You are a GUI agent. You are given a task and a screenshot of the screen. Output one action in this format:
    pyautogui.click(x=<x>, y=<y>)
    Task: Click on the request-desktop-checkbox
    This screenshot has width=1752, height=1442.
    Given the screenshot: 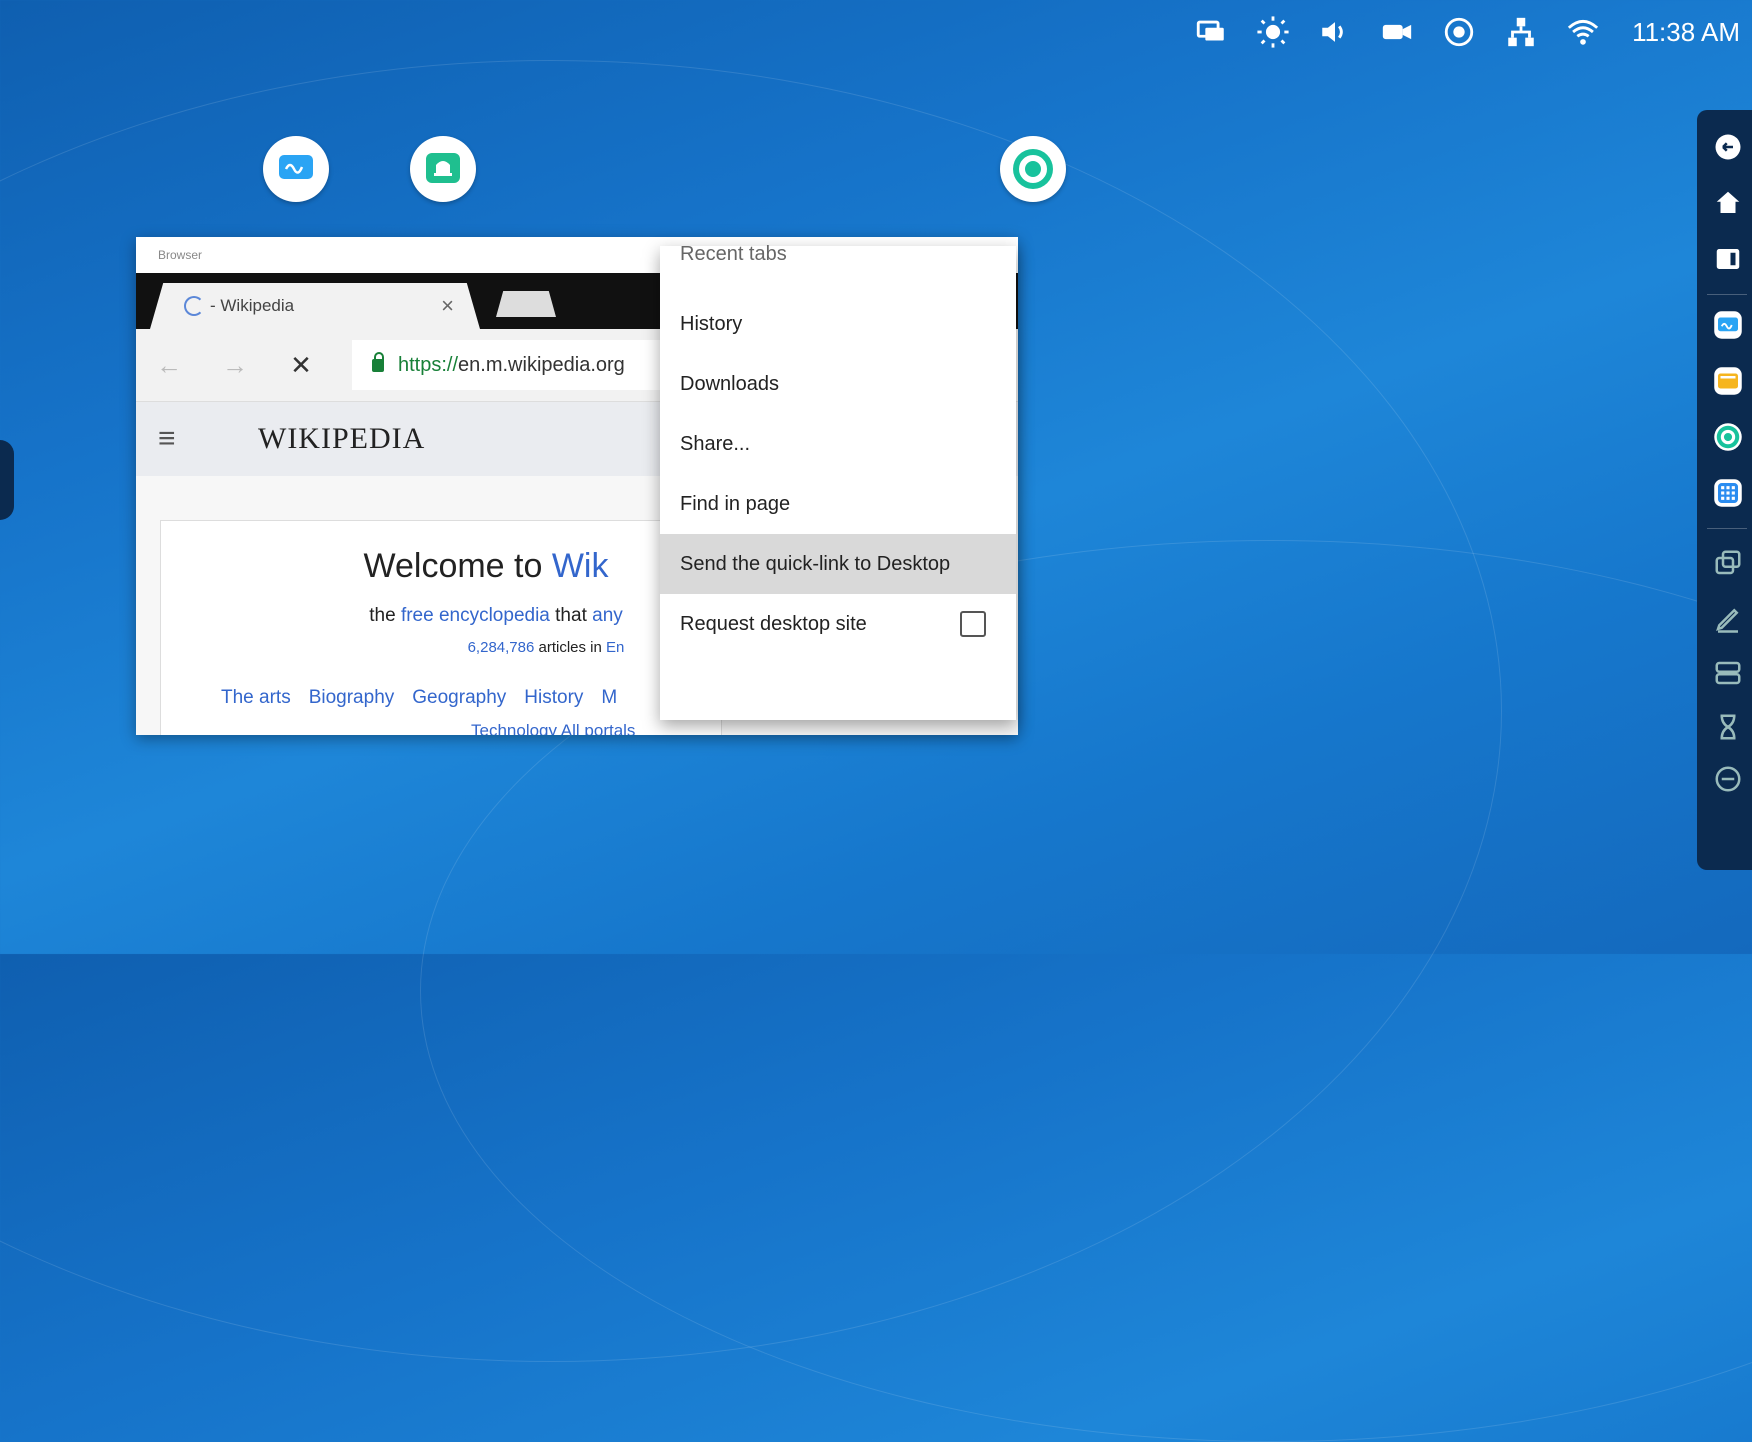 What is the action you would take?
    pyautogui.click(x=973, y=624)
    